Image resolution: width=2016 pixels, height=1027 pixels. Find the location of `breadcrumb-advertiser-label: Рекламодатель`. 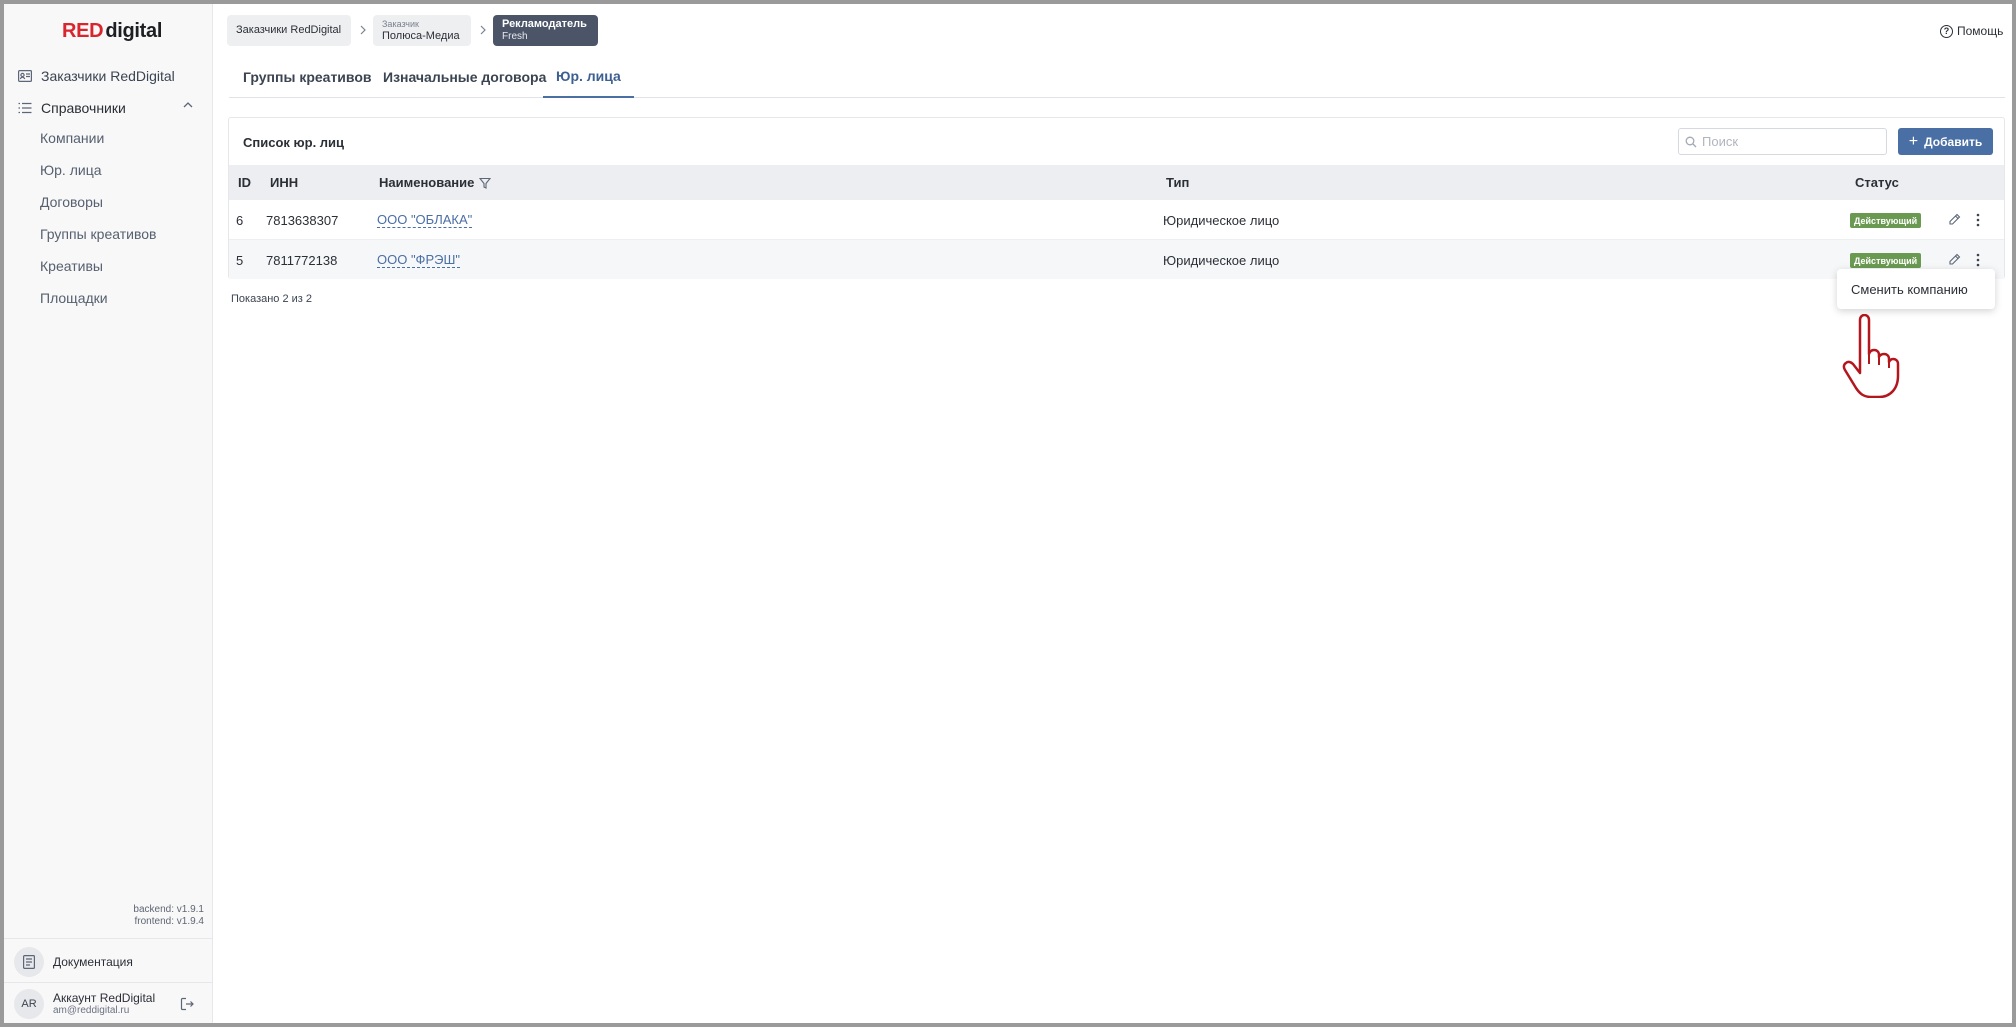

breadcrumb-advertiser-label: Рекламодатель is located at coordinates (544, 24).